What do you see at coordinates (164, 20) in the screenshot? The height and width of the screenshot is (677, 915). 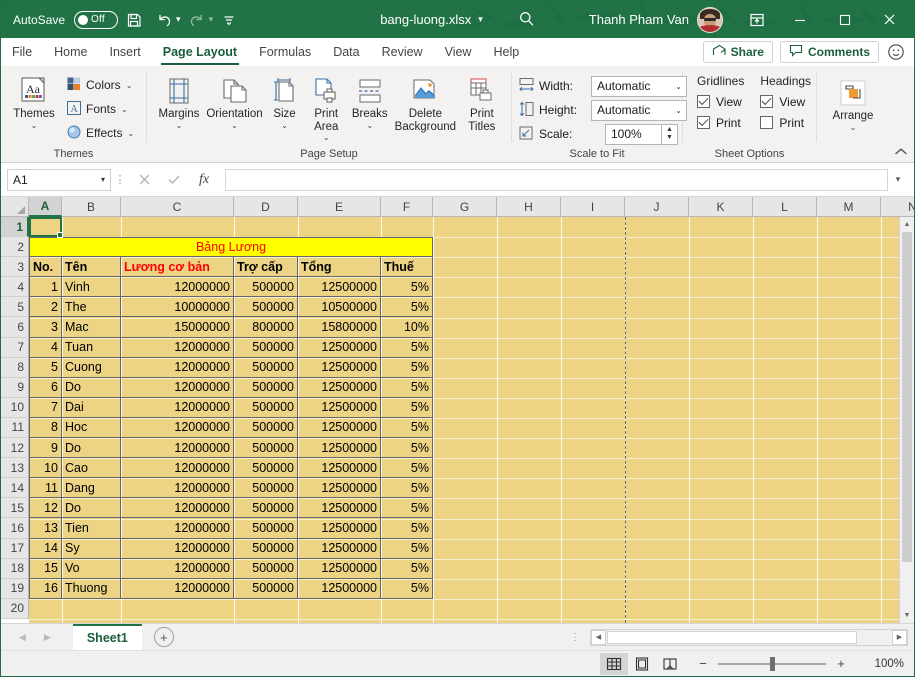 I see `undo-icon` at bounding box center [164, 20].